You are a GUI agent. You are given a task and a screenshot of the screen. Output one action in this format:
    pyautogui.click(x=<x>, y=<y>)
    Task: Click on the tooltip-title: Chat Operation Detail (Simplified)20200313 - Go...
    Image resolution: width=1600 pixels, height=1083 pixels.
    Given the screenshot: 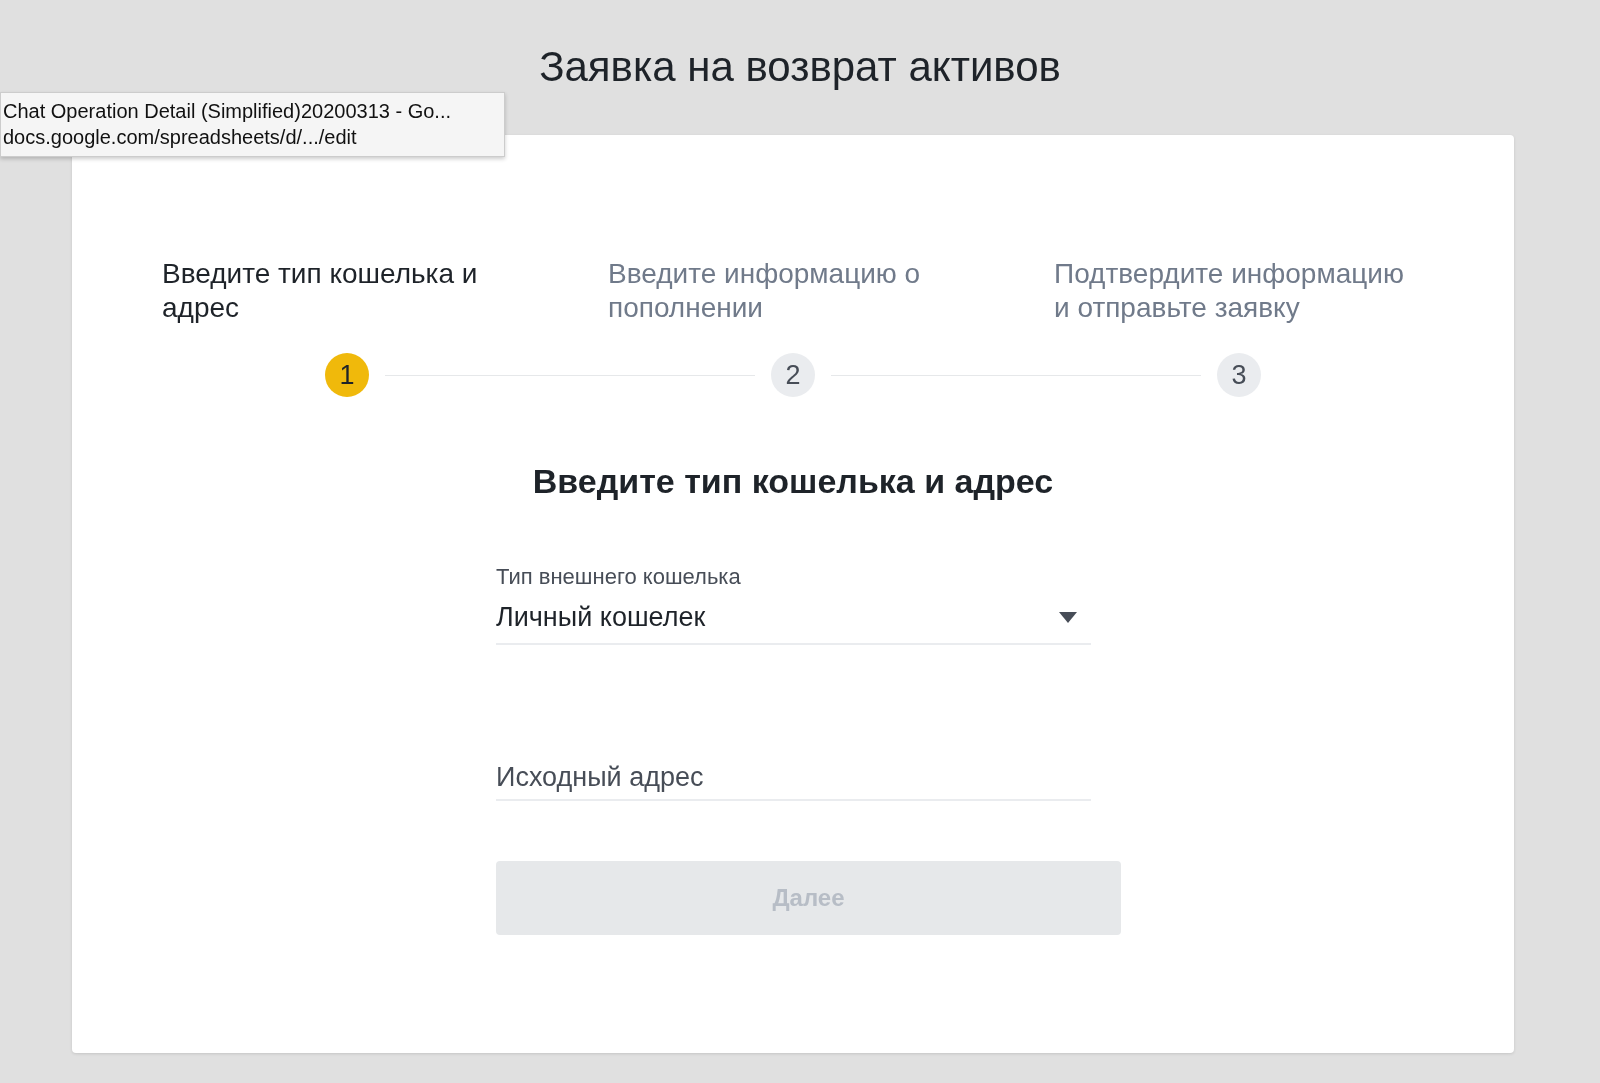 What is the action you would take?
    pyautogui.click(x=227, y=111)
    